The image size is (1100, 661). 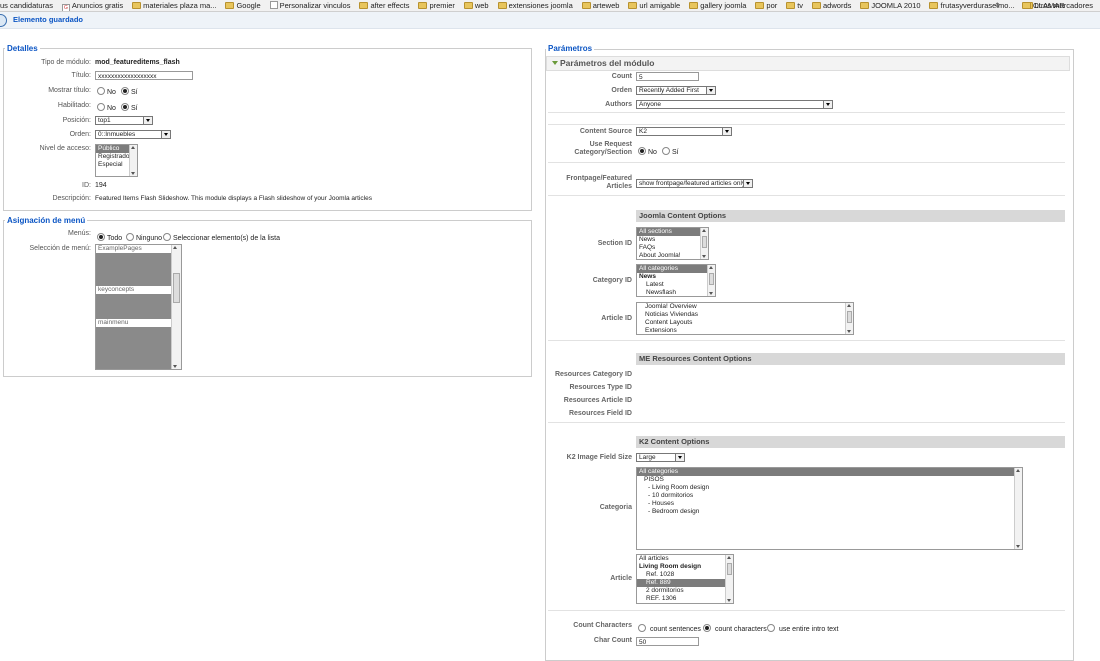 I want to click on module-params-header: Parámetros del módulo, so click(x=808, y=63).